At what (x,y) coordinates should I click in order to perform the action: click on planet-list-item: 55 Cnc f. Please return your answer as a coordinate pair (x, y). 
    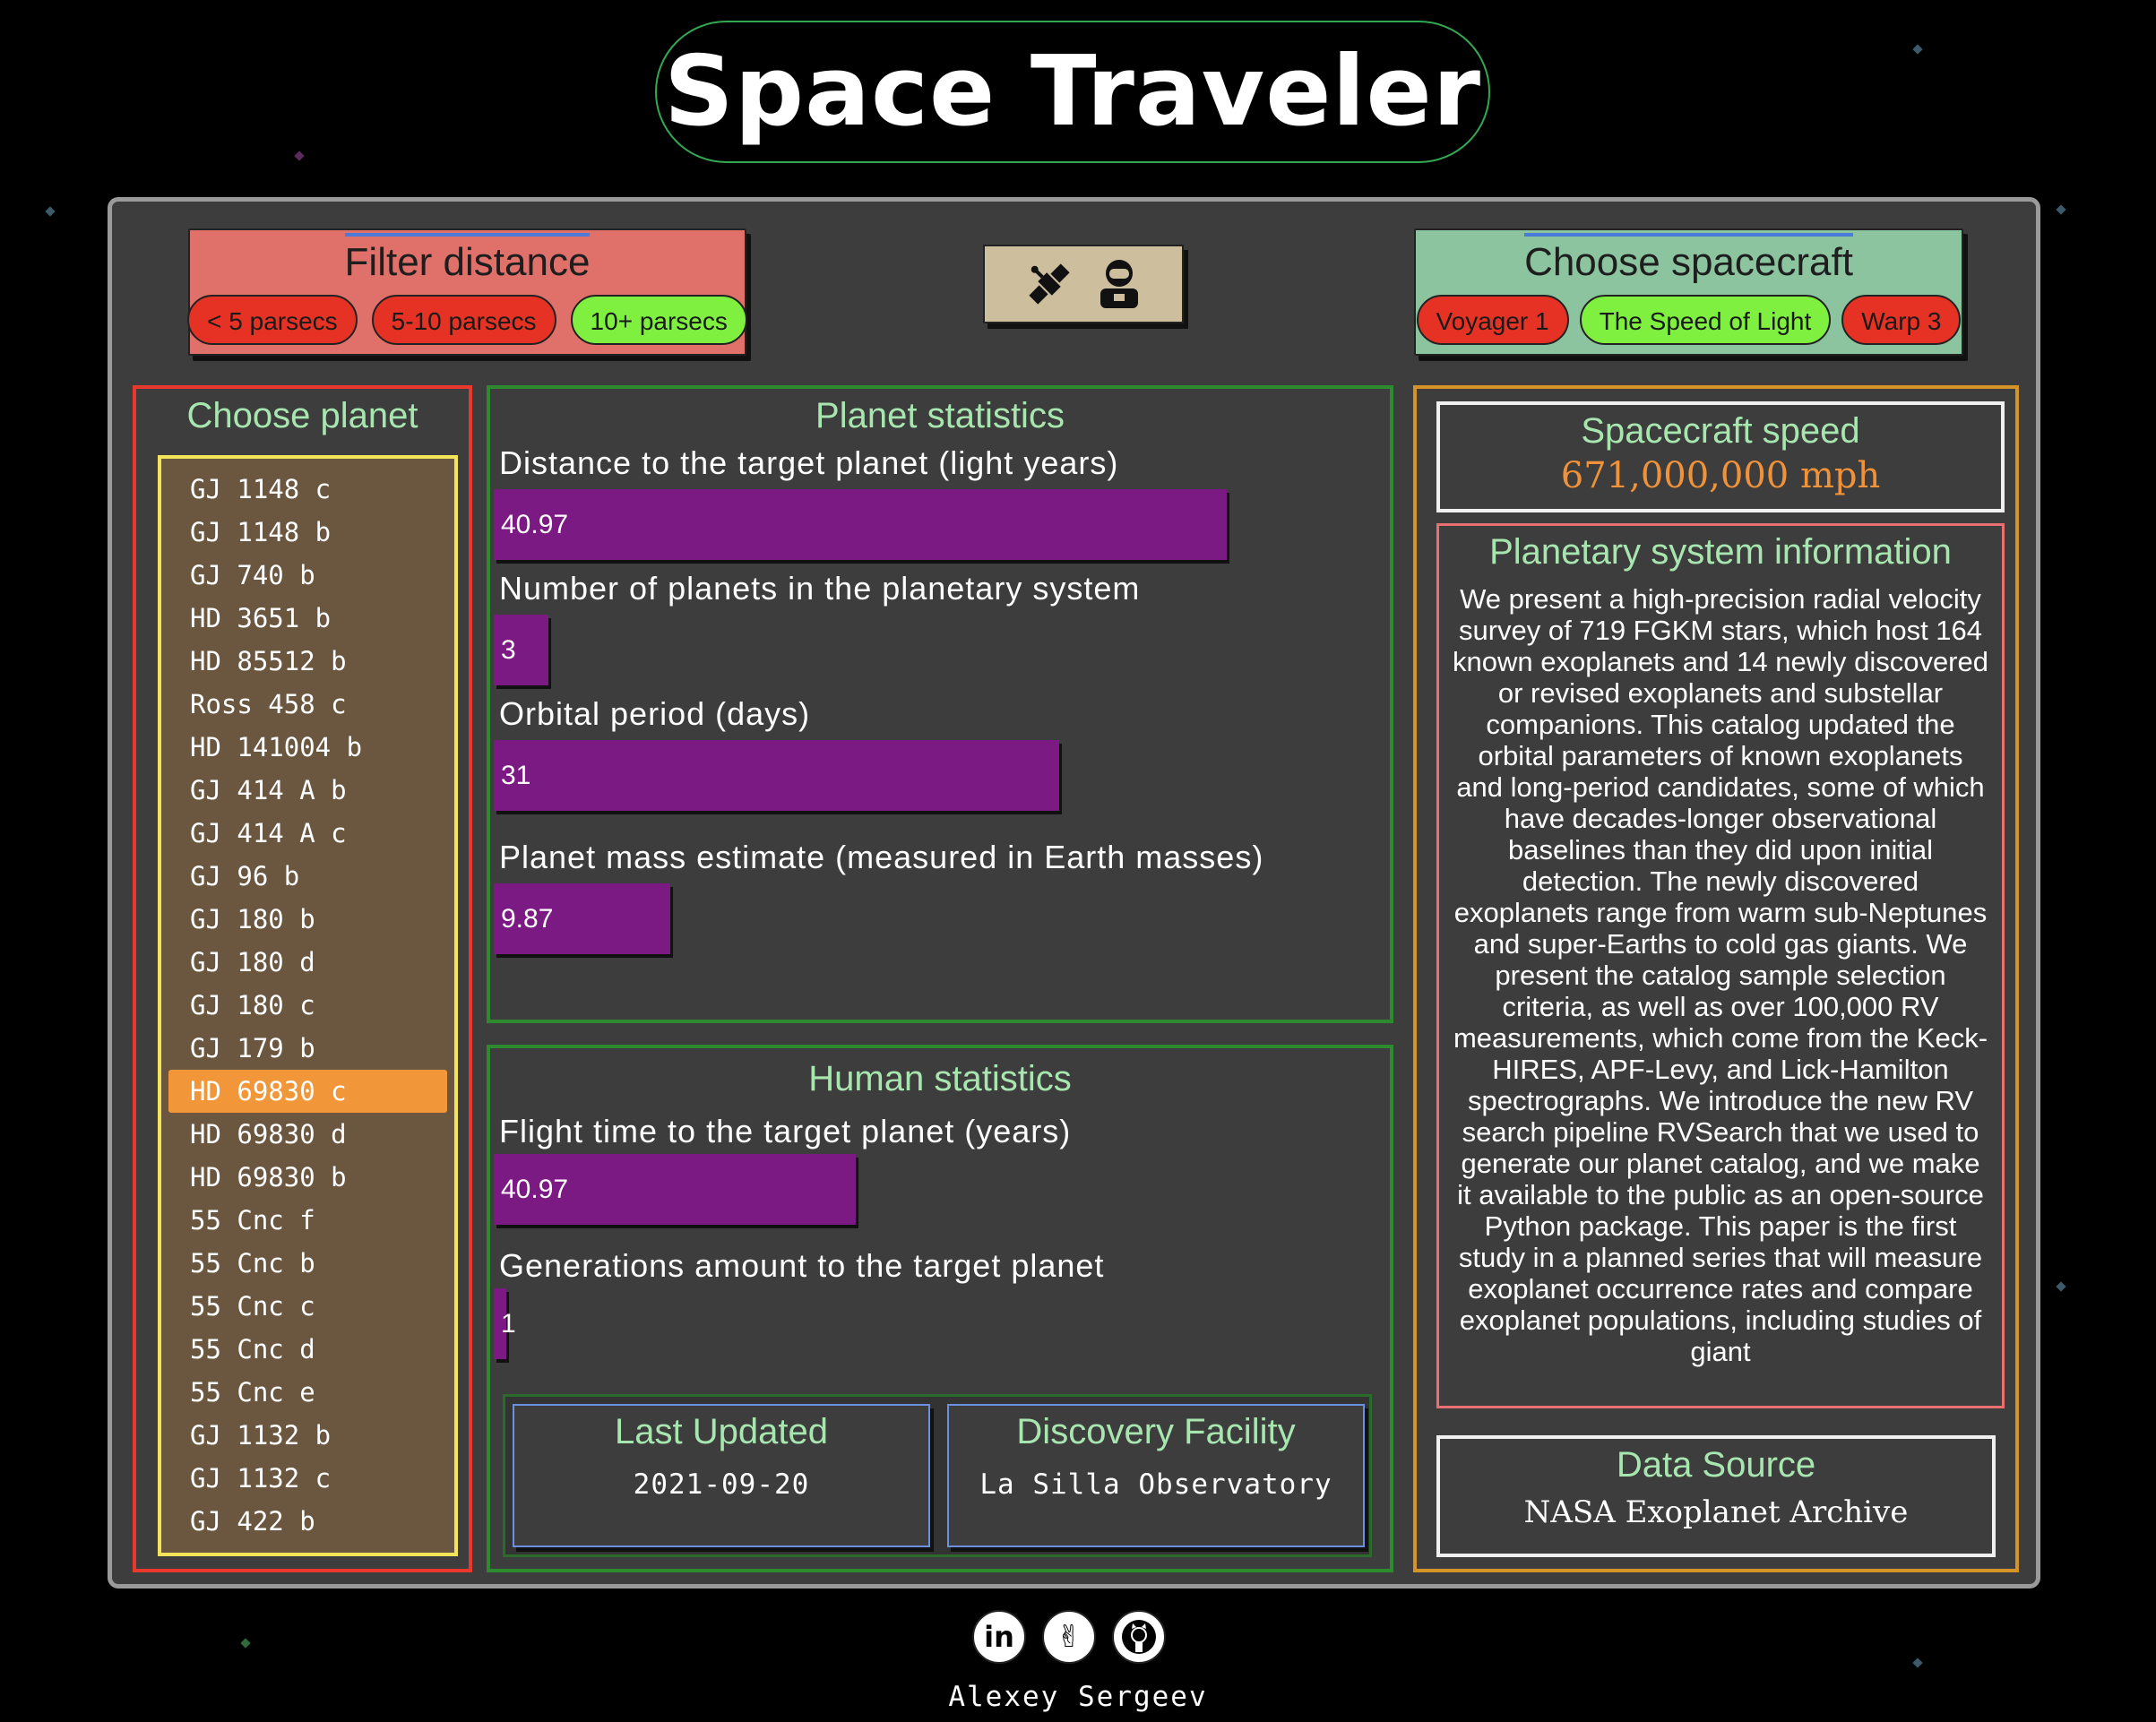
    Looking at the image, I should click on (307, 1220).